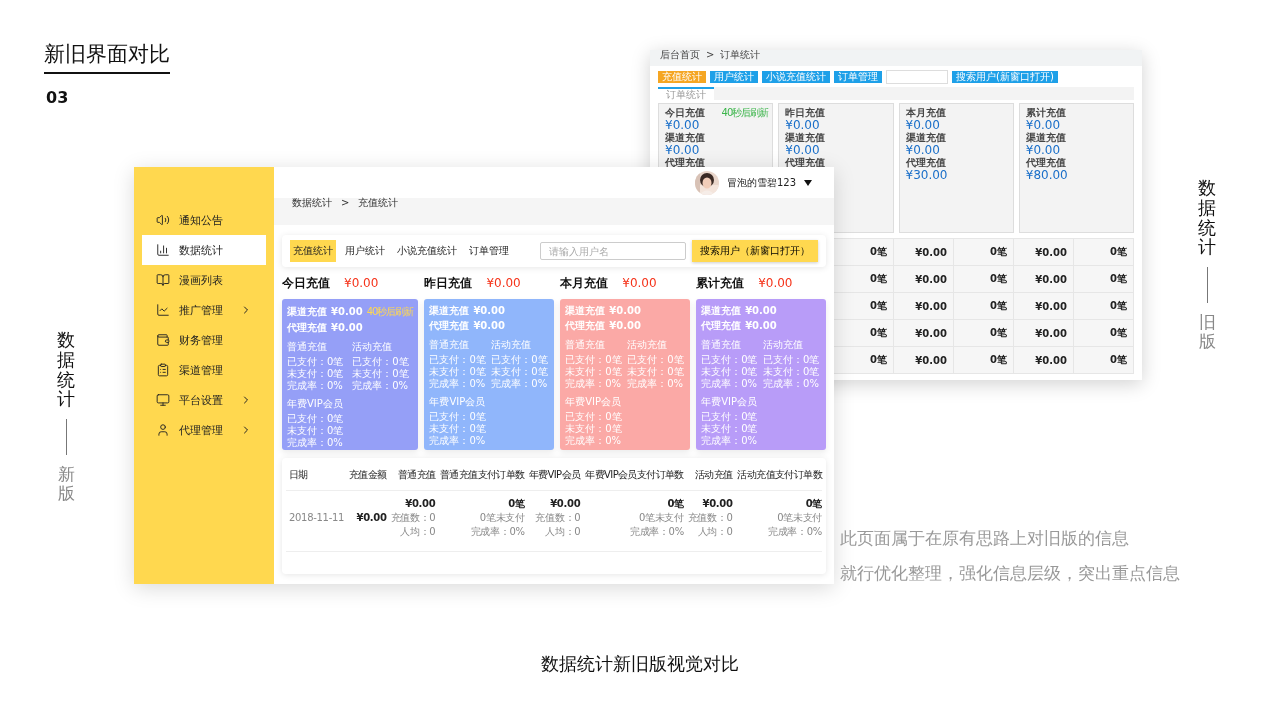 Image resolution: width=1280 pixels, height=720 pixels. What do you see at coordinates (313, 251) in the screenshot?
I see `tab: 充值统计` at bounding box center [313, 251].